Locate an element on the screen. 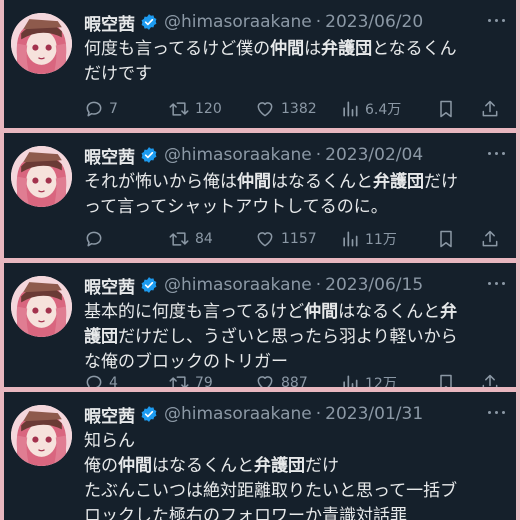 This screenshot has height=520, width=520. text-segment: 基本的に何度も言ってるけど is located at coordinates (194, 312).